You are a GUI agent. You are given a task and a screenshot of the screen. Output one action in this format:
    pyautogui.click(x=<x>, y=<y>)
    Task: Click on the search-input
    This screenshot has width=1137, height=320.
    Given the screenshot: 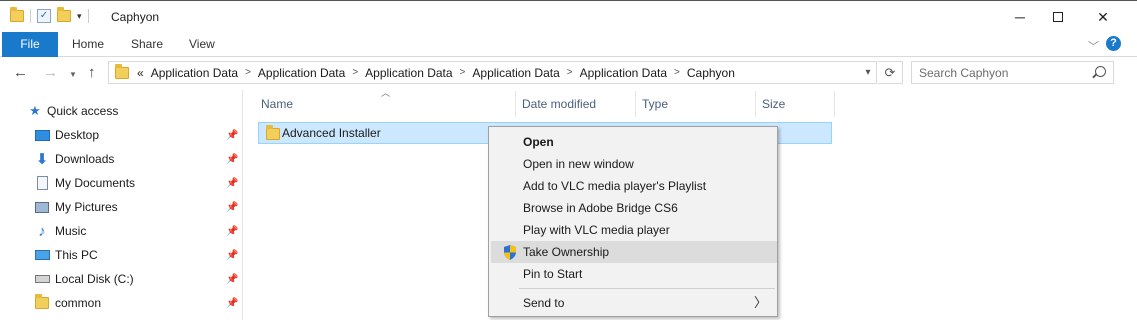 What is the action you would take?
    pyautogui.click(x=1004, y=72)
    